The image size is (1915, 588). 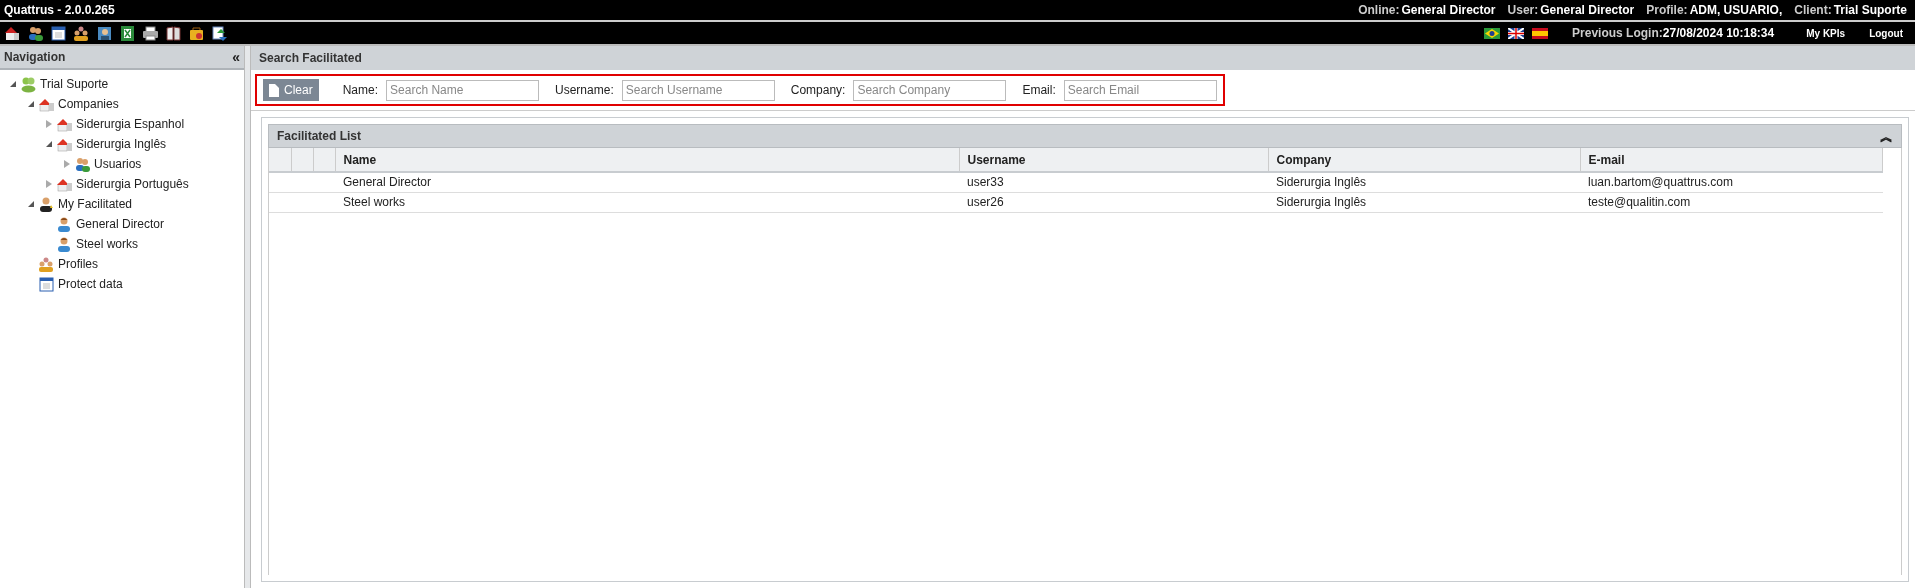 I want to click on search-field: Search Name, so click(x=463, y=90).